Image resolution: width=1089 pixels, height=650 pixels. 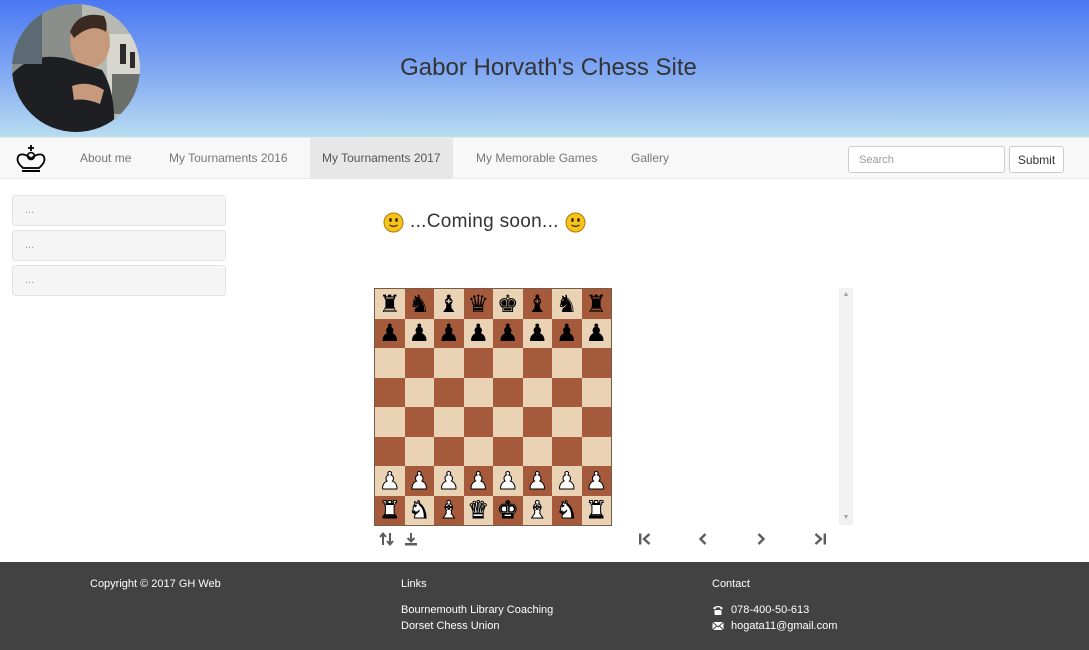 I want to click on move-list-scrollbar: ▲ ▼, so click(x=846, y=406).